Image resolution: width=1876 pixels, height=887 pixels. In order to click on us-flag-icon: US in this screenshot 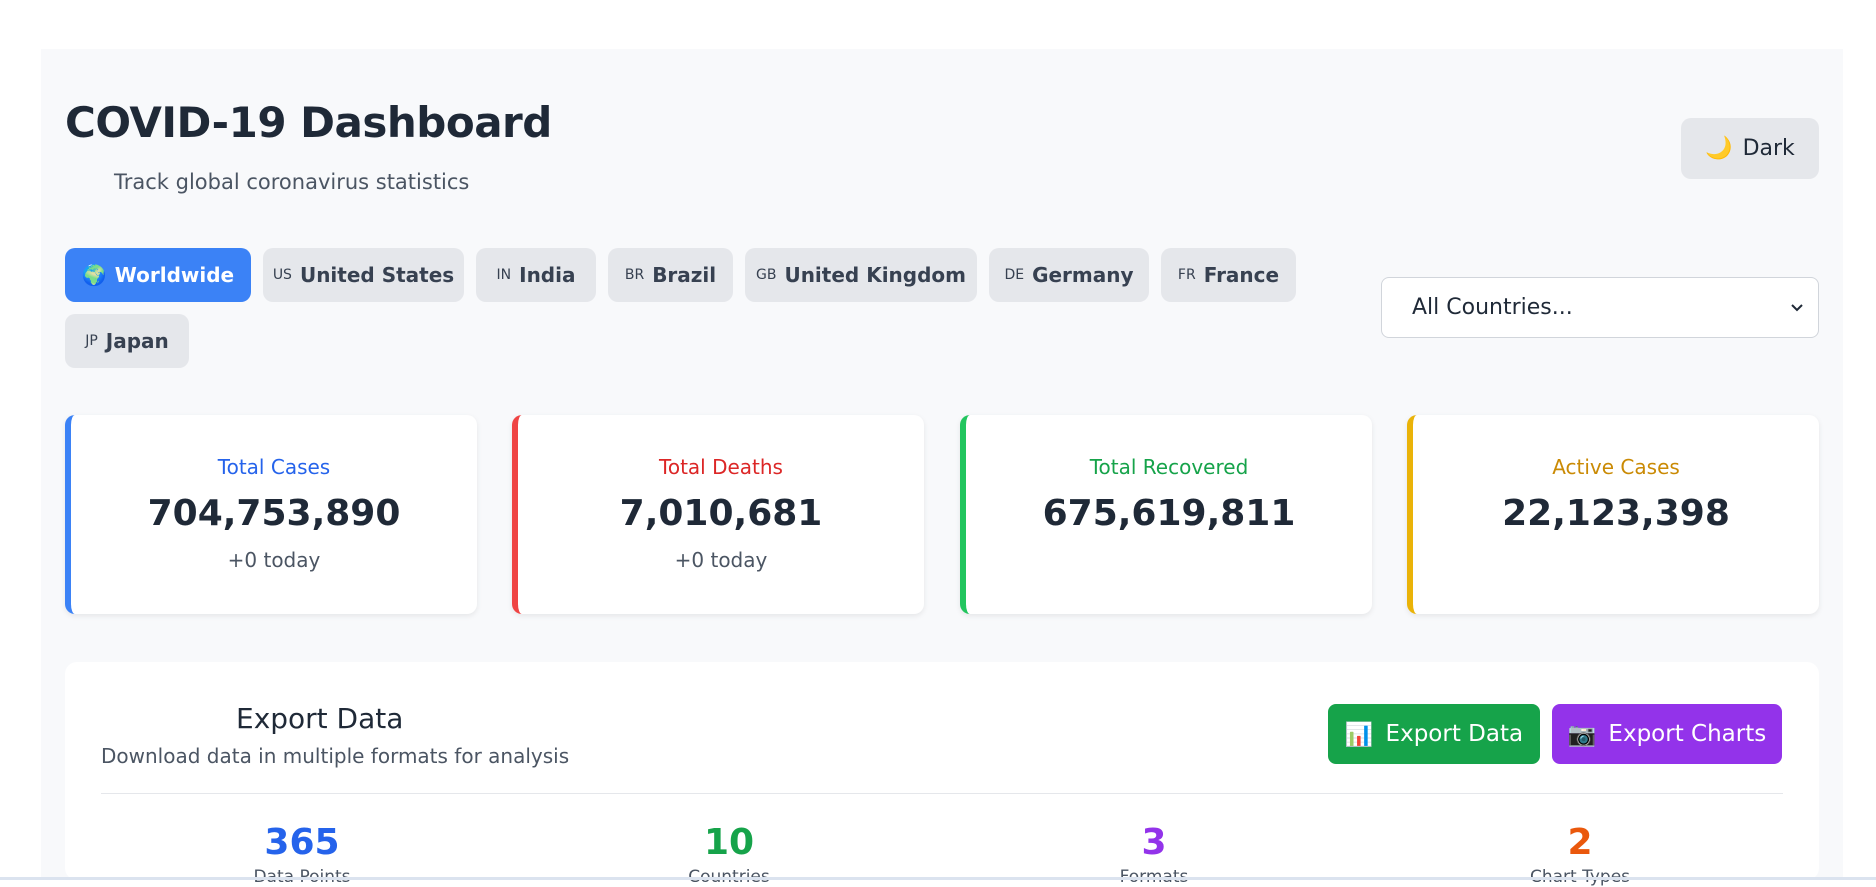, I will do `click(282, 275)`.